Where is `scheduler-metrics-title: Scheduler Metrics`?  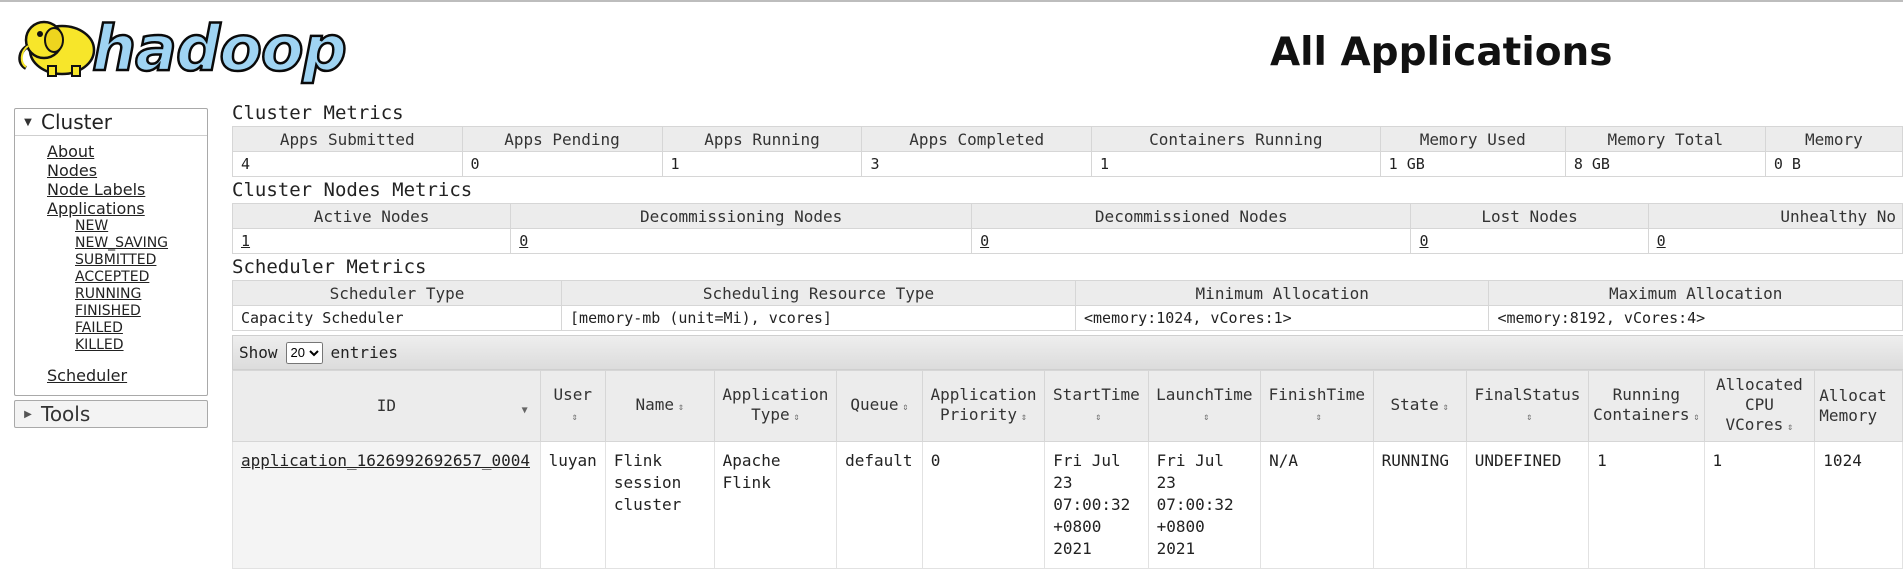 scheduler-metrics-title: Scheduler Metrics is located at coordinates (329, 267).